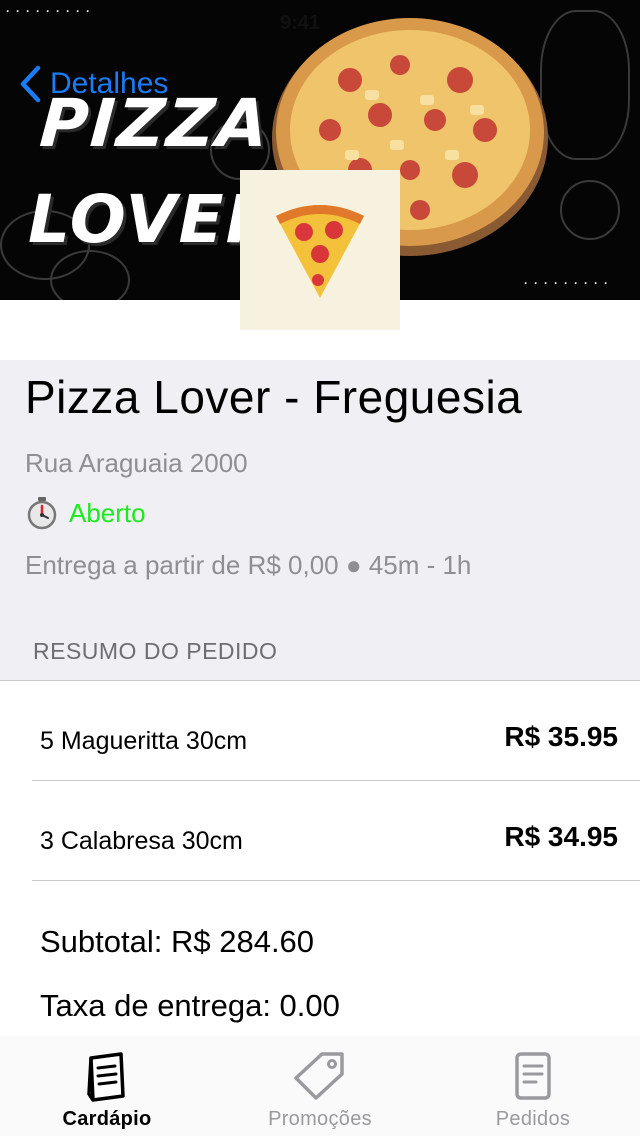 The width and height of the screenshot is (640, 1136). I want to click on tab-pedidos: Pedidos, so click(533, 1086).